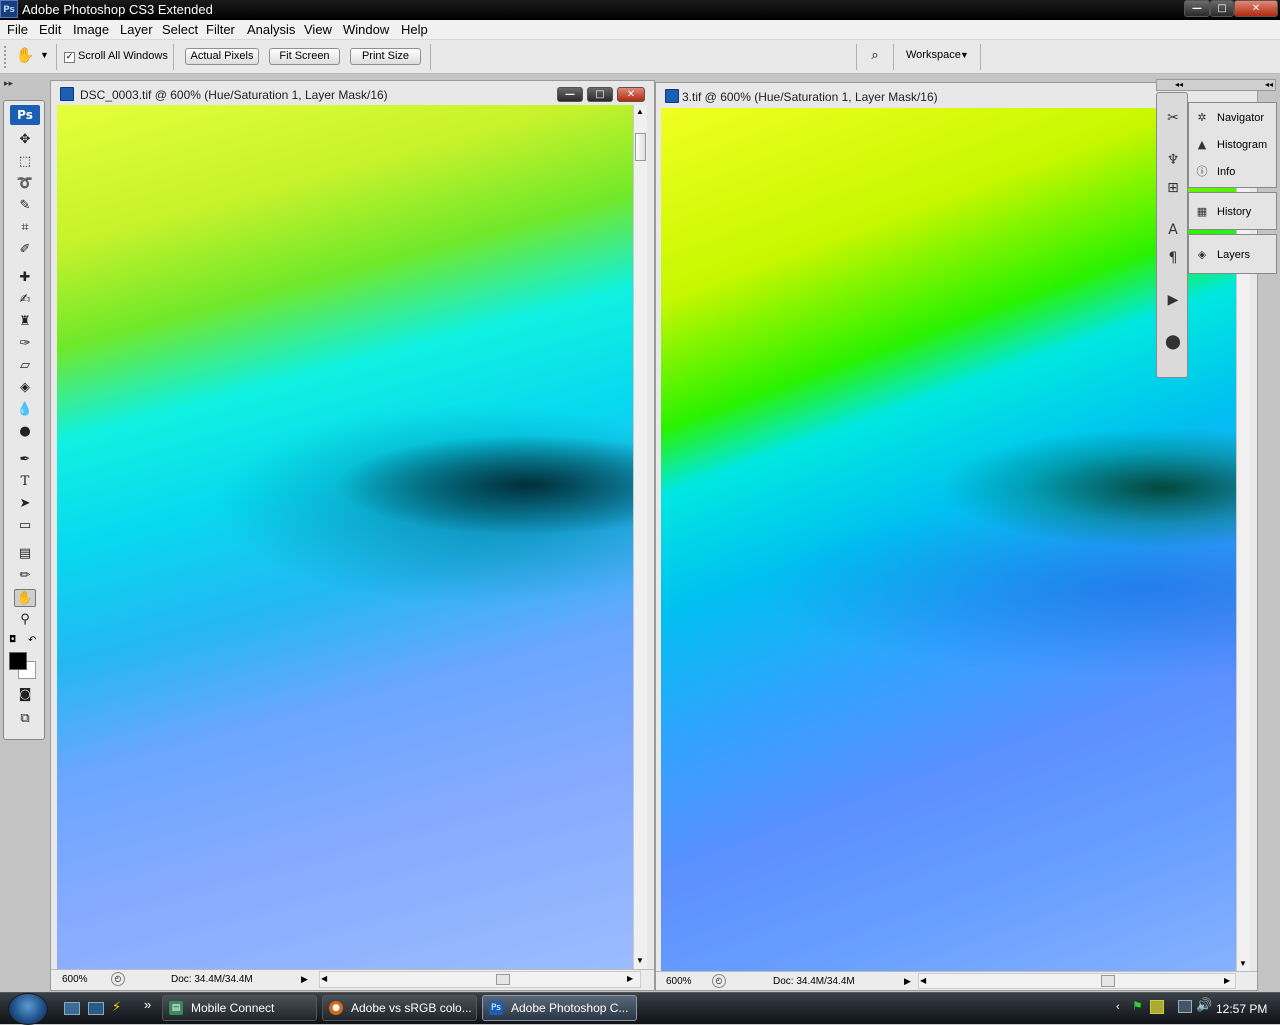  What do you see at coordinates (25, 504) in the screenshot?
I see `path-selection-tool-icon: ➤` at bounding box center [25, 504].